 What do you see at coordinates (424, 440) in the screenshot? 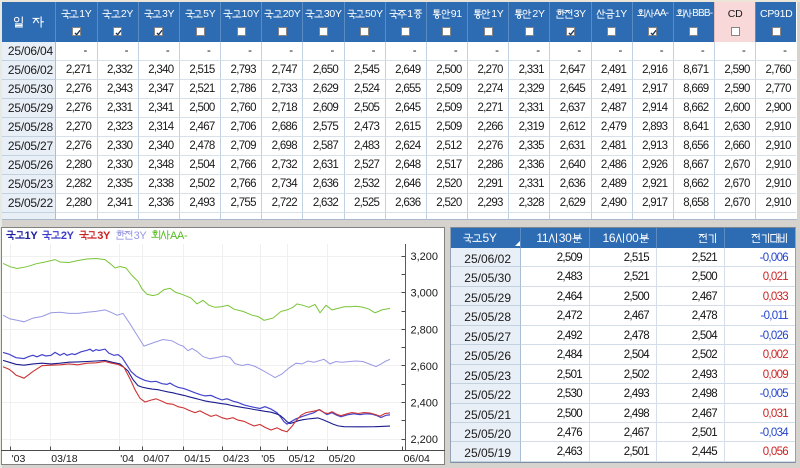
I see `svg-text: 2,200` at bounding box center [424, 440].